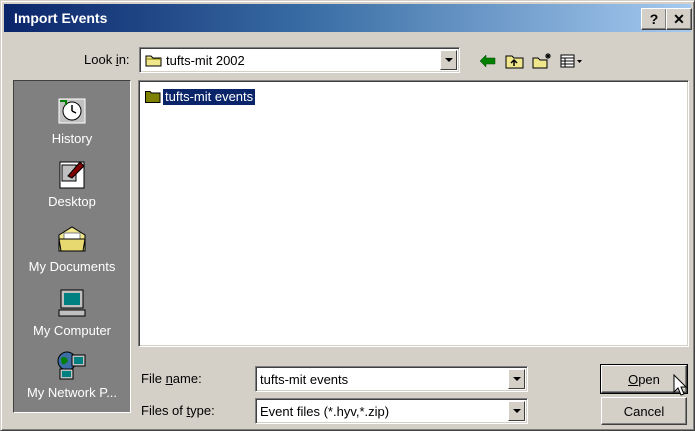 The image size is (695, 431). Describe the element at coordinates (448, 60) in the screenshot. I see `look-in-dropdown-button` at that location.